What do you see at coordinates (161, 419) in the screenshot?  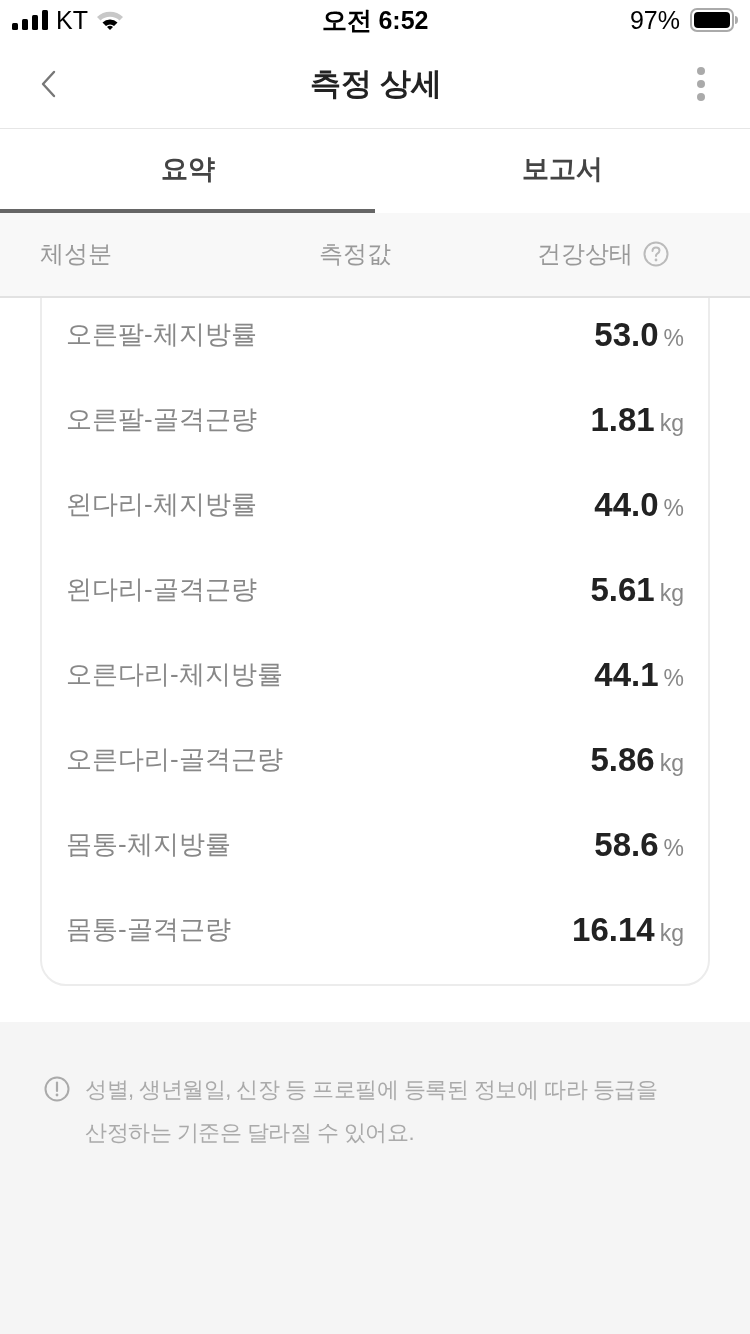 I see `body-part-label: 오른팔-골격근량` at bounding box center [161, 419].